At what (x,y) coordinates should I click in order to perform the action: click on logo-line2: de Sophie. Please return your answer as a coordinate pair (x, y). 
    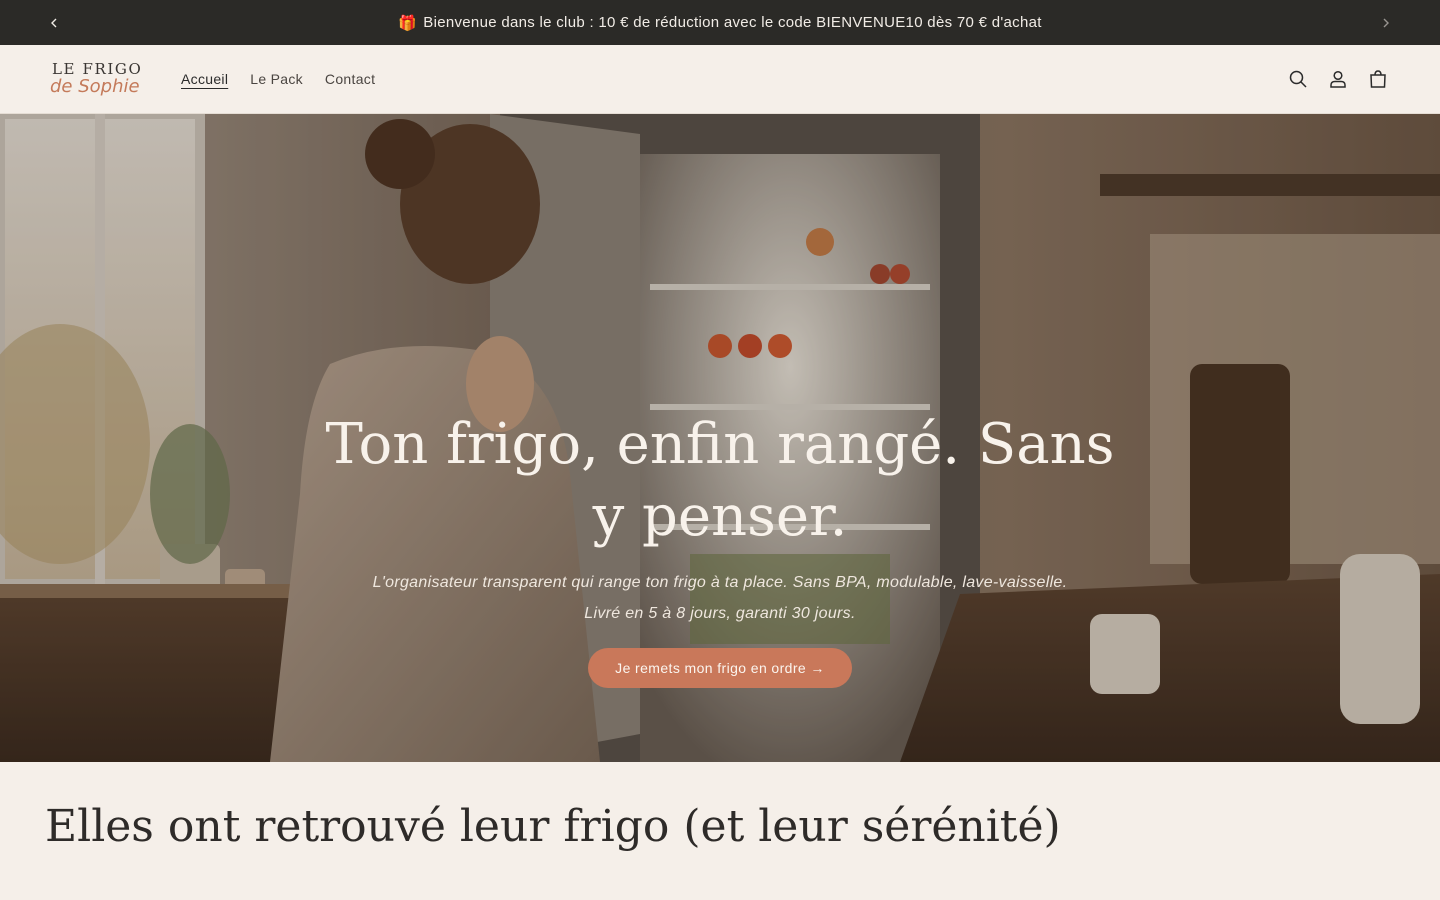
    Looking at the image, I should click on (95, 86).